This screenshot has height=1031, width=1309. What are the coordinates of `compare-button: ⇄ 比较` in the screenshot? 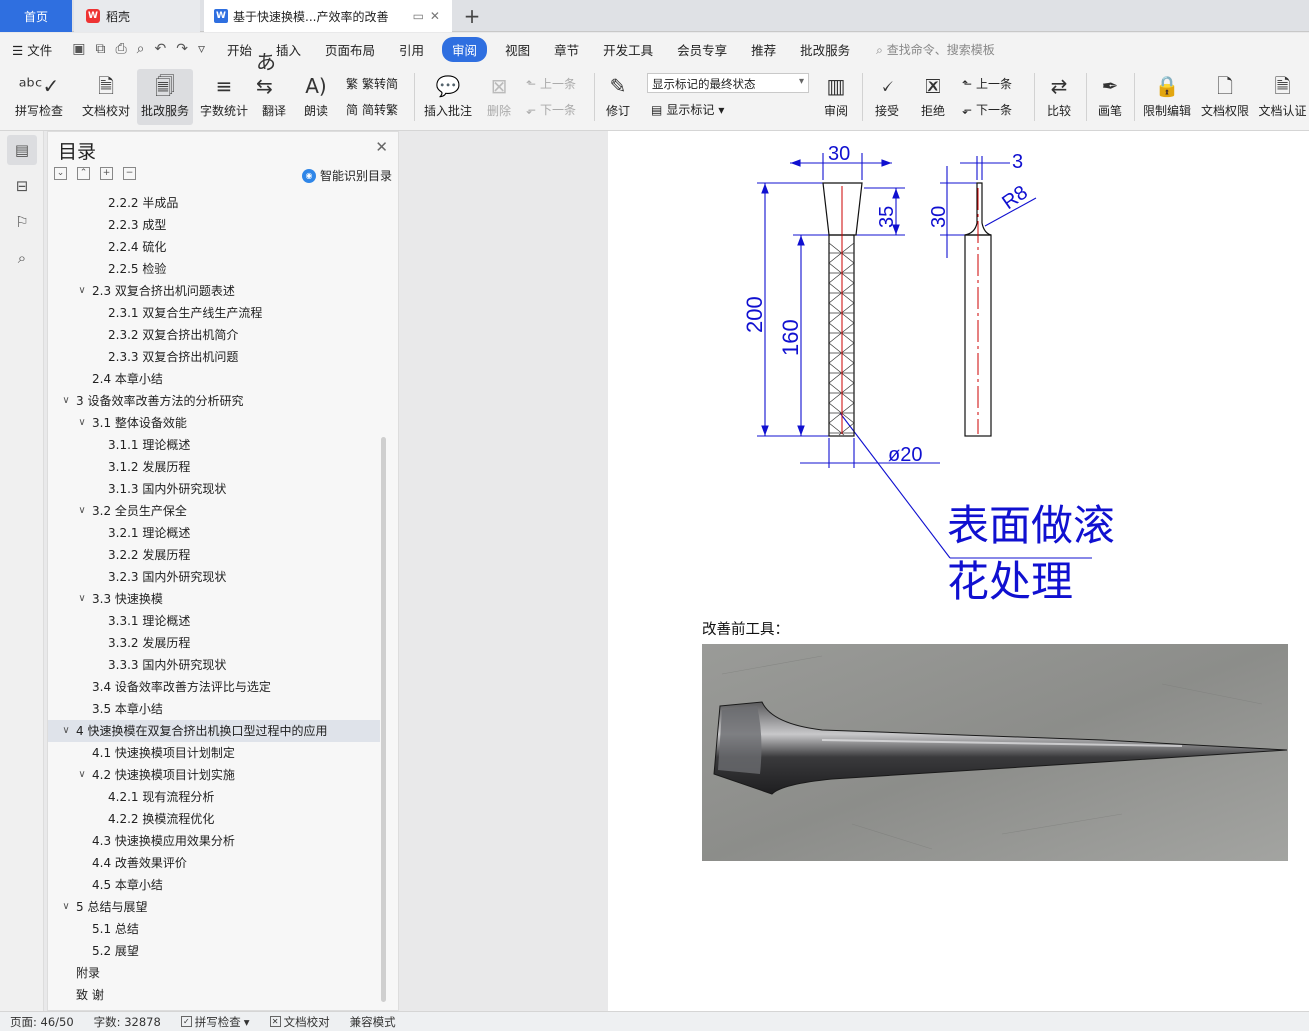 It's located at (1059, 97).